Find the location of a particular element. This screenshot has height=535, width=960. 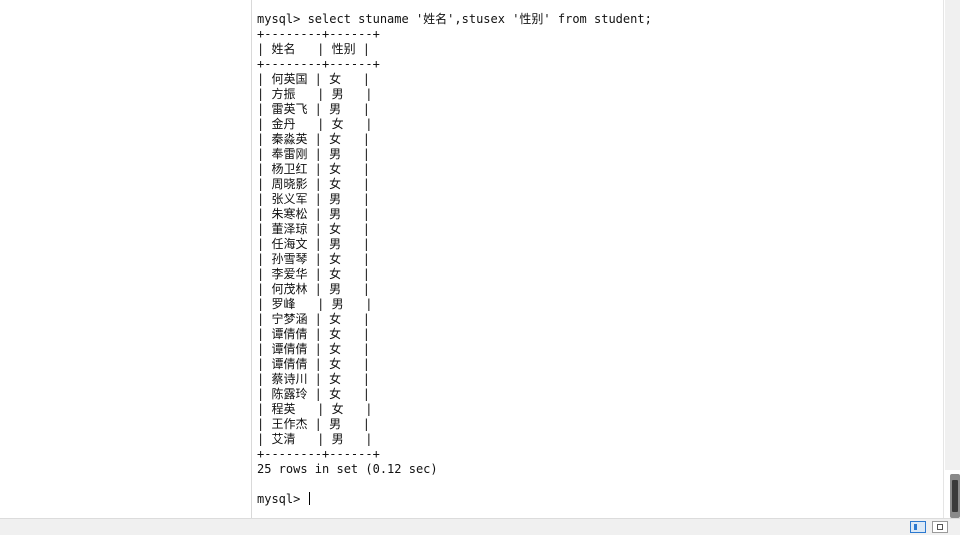

scrollbar-thumb is located at coordinates (955, 496).